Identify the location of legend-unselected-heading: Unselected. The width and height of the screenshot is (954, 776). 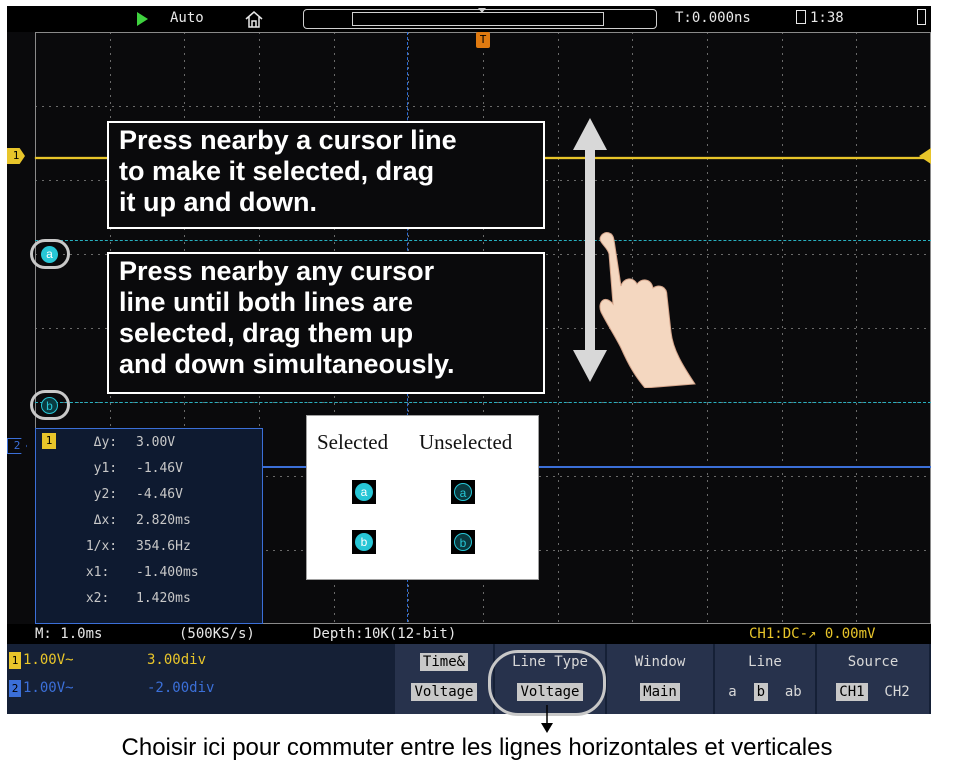
(466, 442).